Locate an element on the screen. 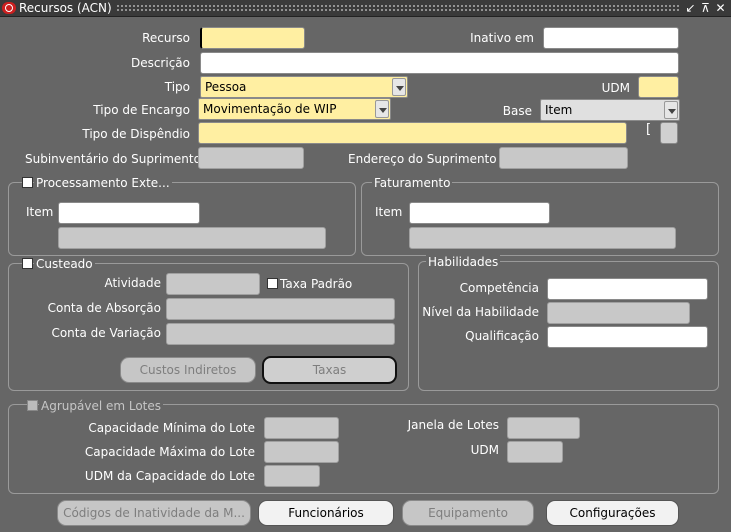  tipo-encargo-select: Movimentação de WIP is located at coordinates (294, 109).